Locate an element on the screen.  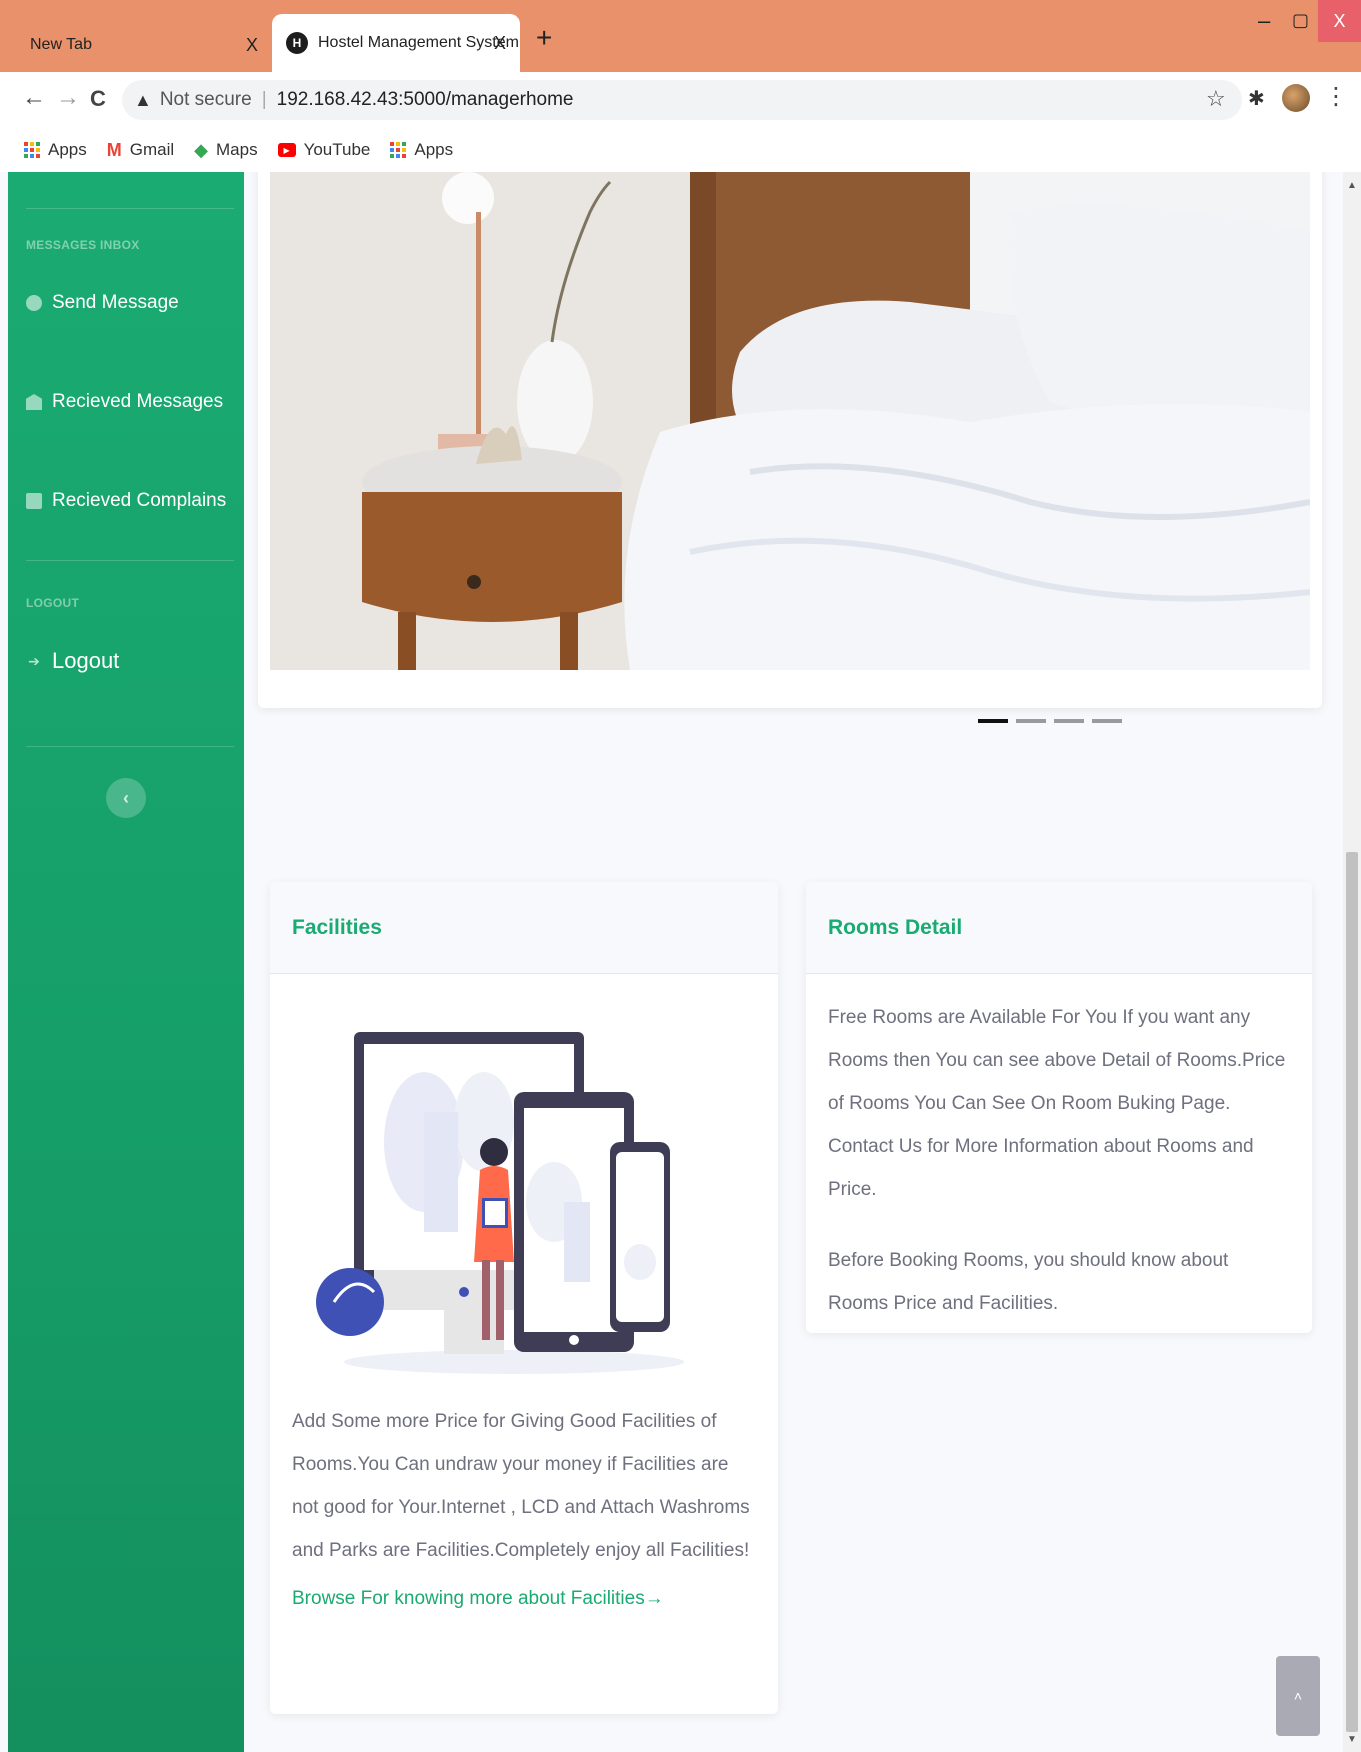
youtube-icon: ▶ is located at coordinates (286, 150).